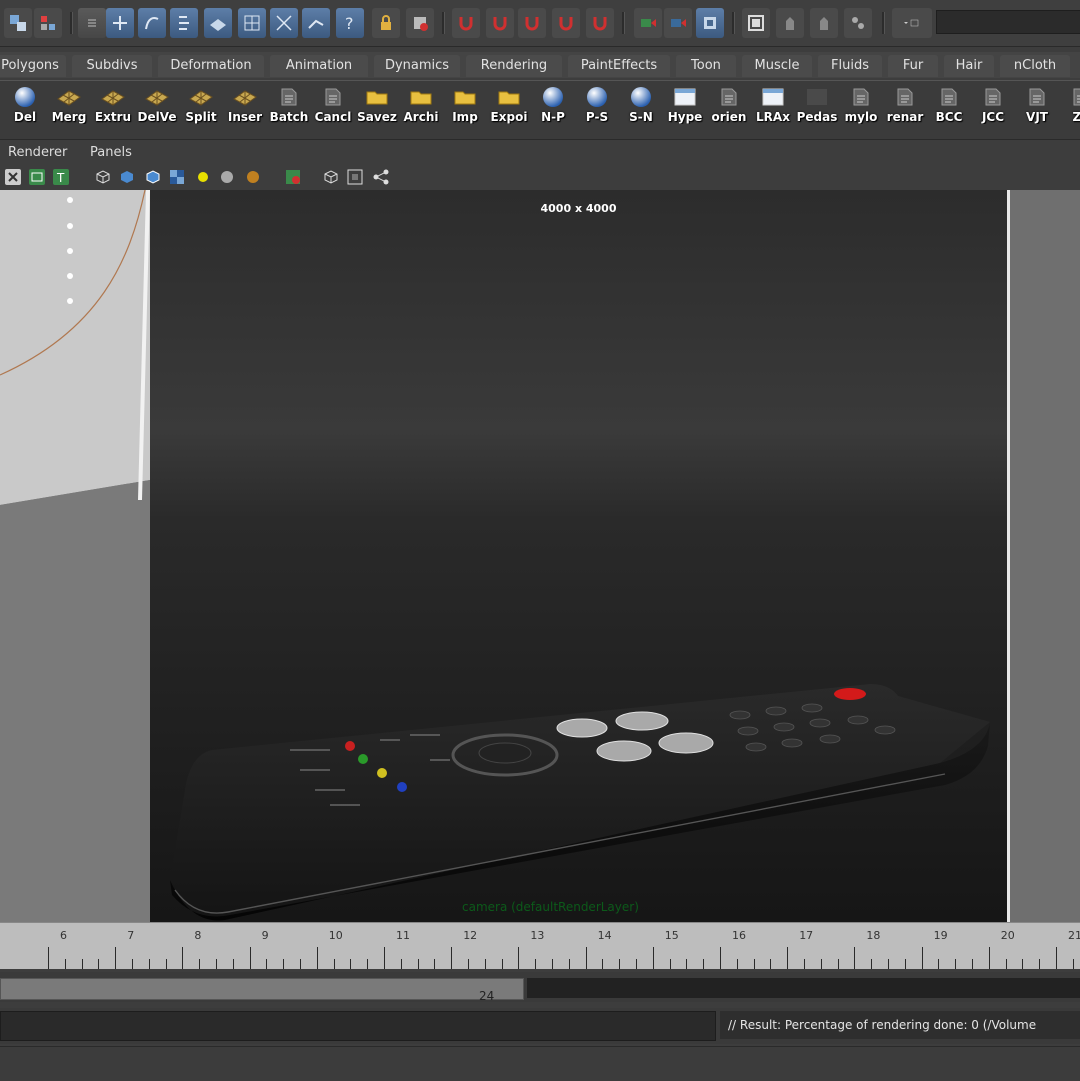 Image resolution: width=1080 pixels, height=1081 pixels. Describe the element at coordinates (184, 23) in the screenshot. I see `snap-to-point-icon` at that location.